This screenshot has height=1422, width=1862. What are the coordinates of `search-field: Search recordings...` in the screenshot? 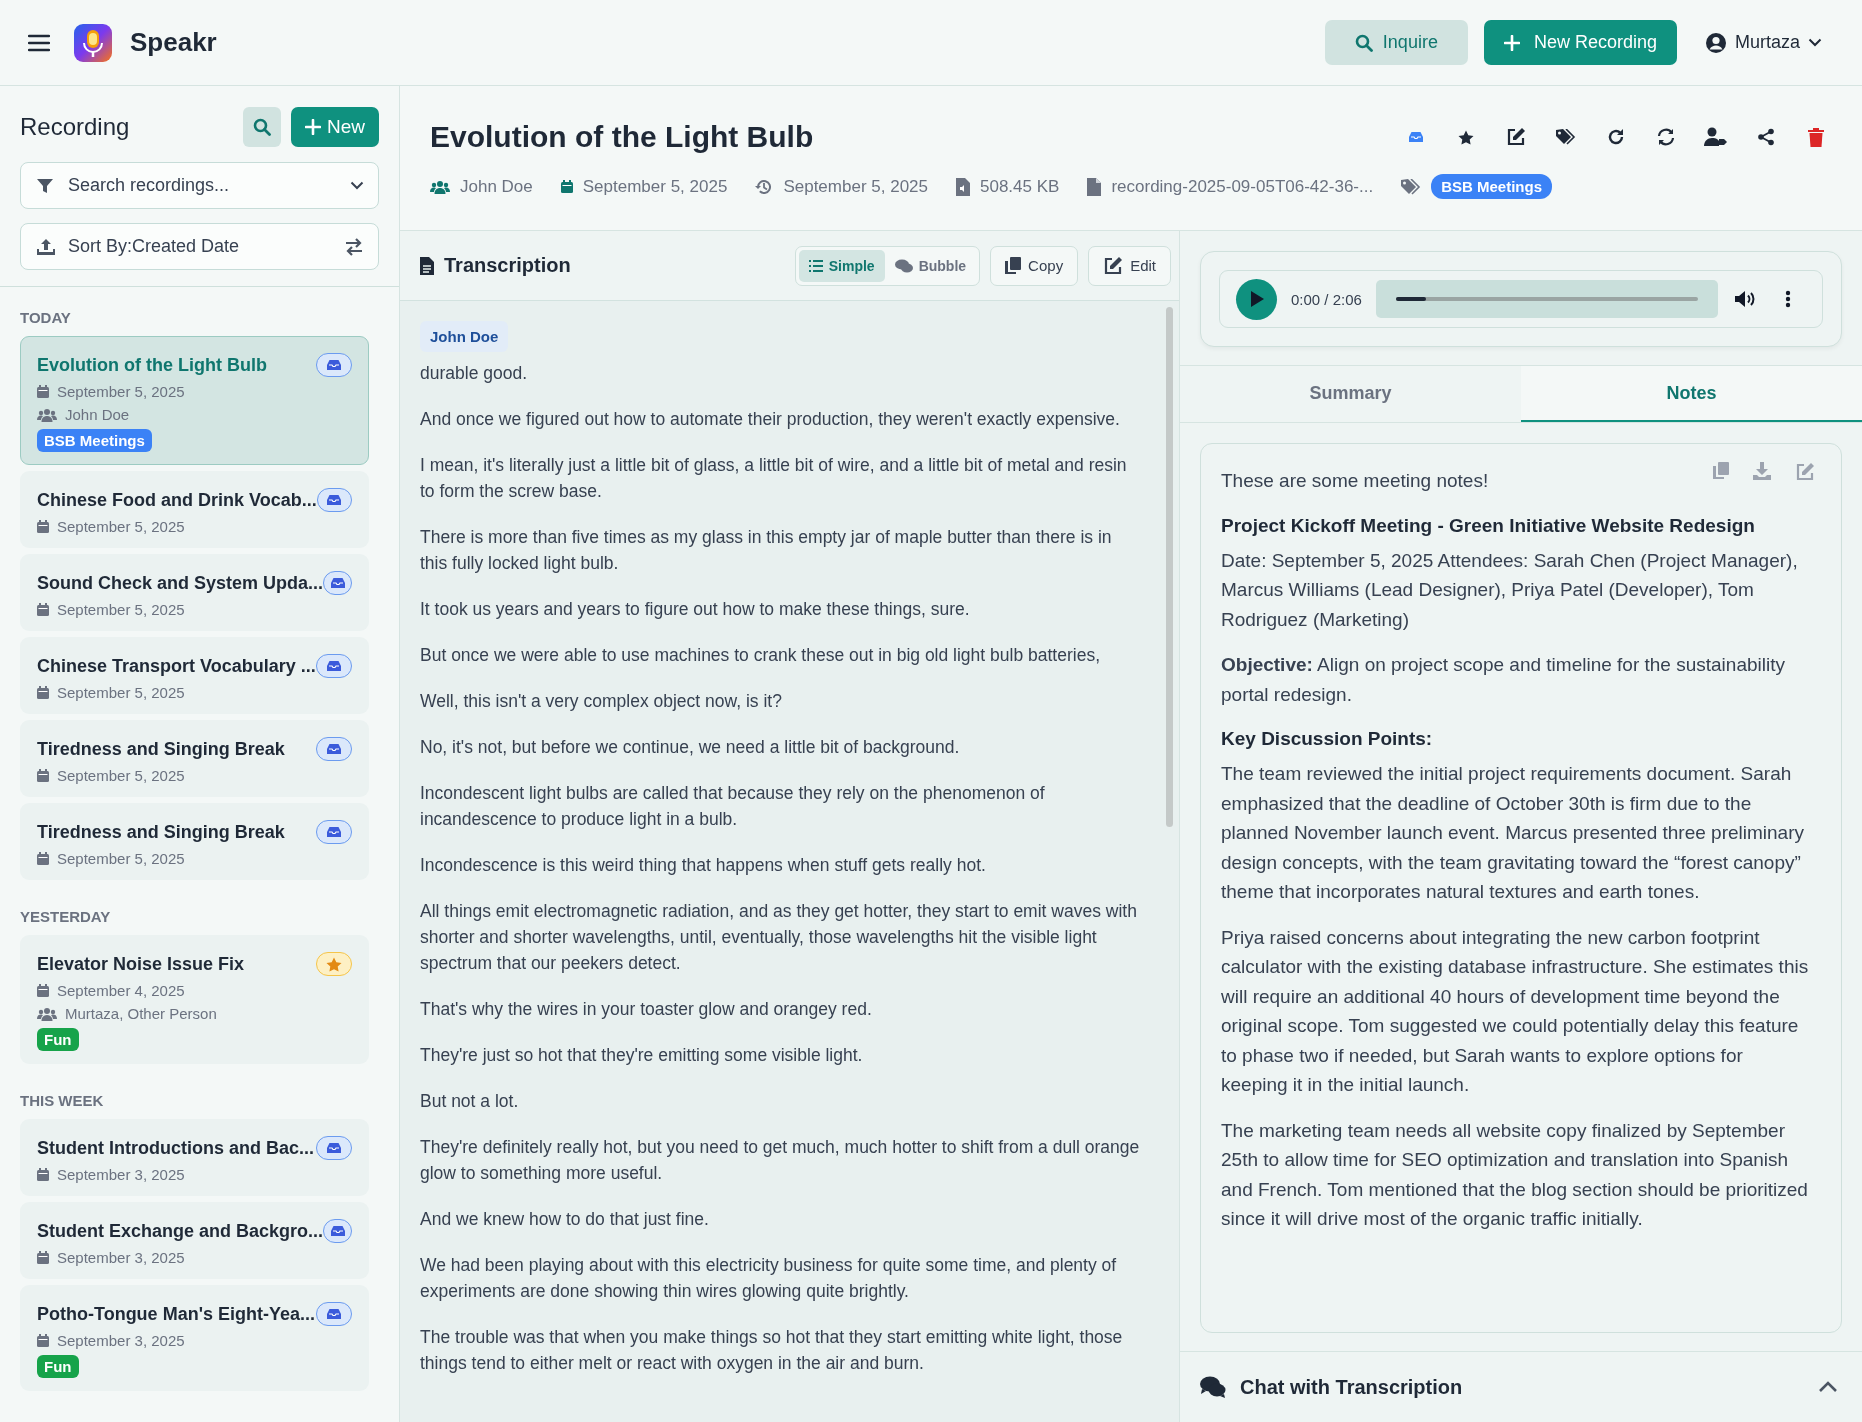 It's located at (199, 185).